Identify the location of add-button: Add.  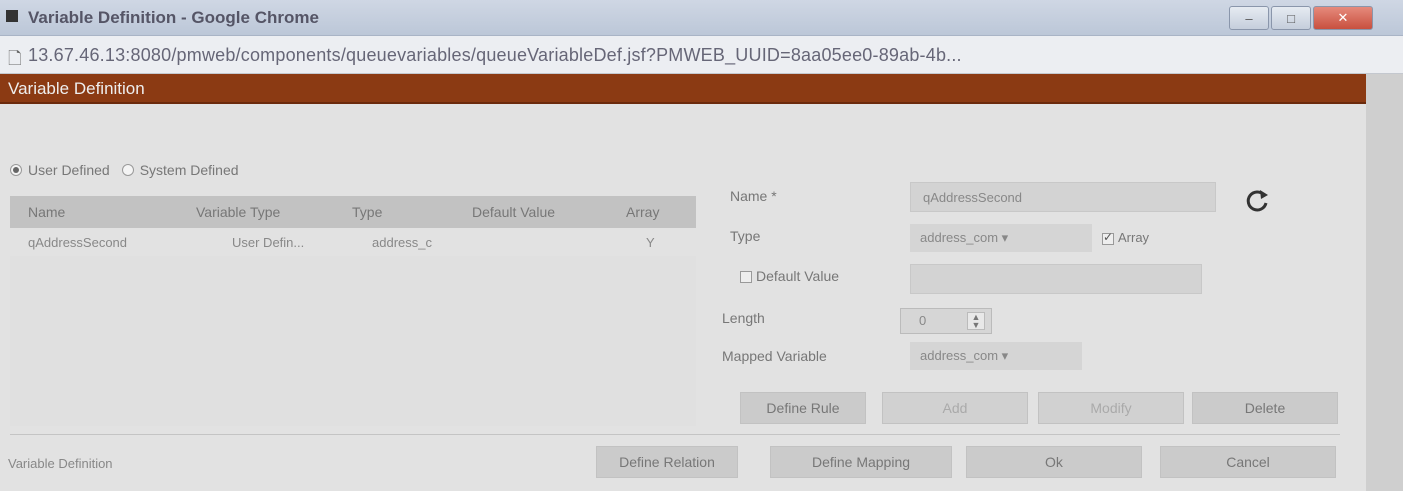
(955, 408).